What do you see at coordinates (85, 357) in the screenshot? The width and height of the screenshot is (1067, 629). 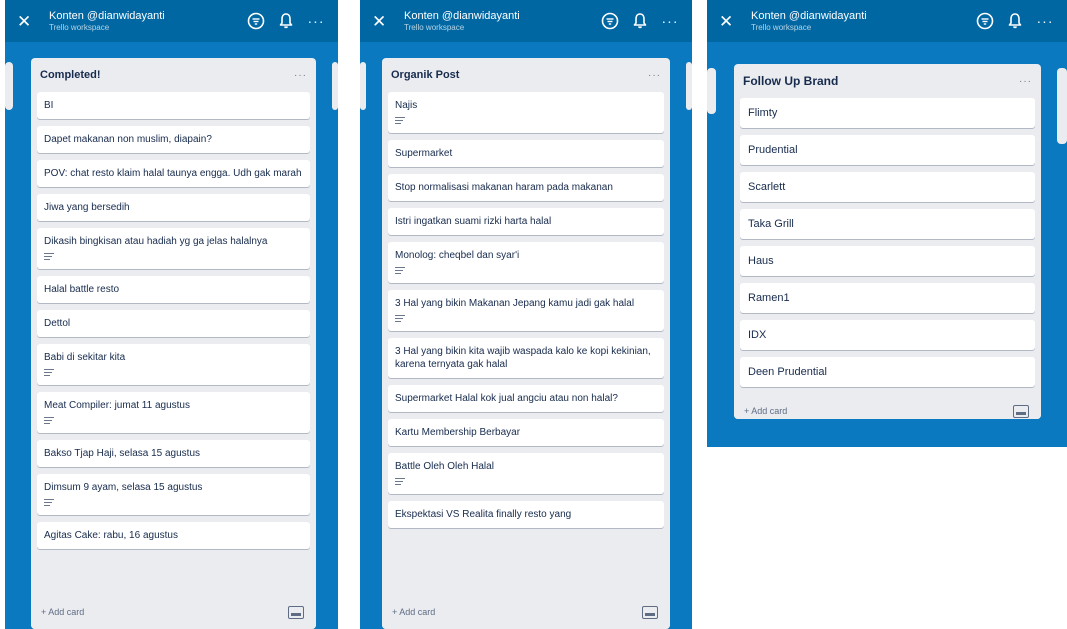 I see `card-title: Babi di sekitar kita` at bounding box center [85, 357].